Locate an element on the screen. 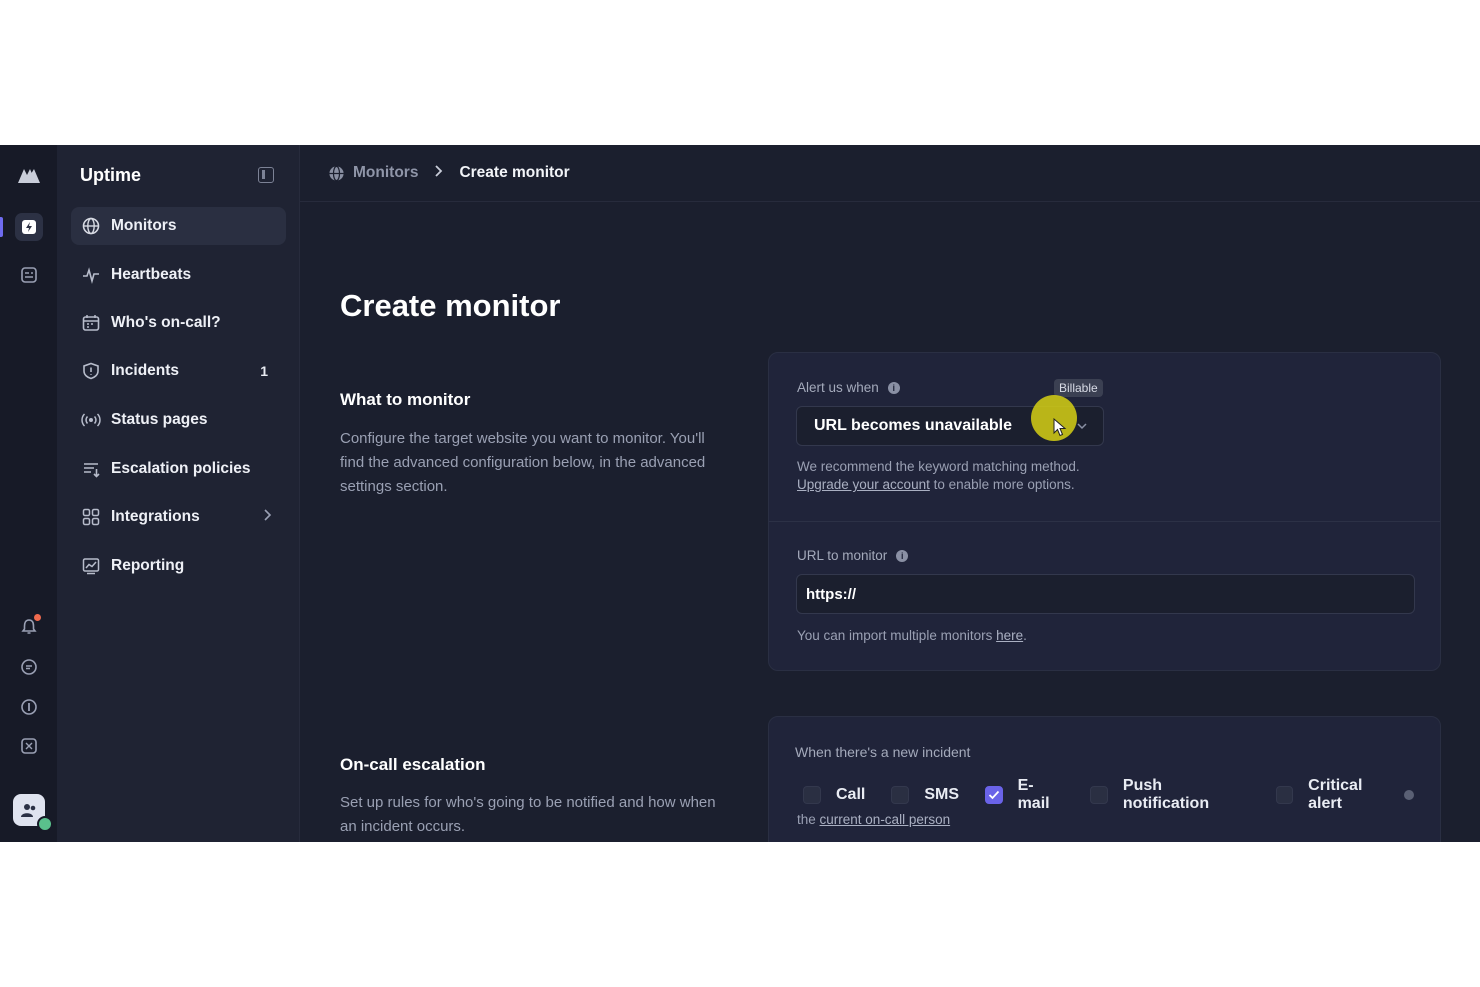 This screenshot has height=987, width=1480. avatar-status-badge is located at coordinates (45, 824).